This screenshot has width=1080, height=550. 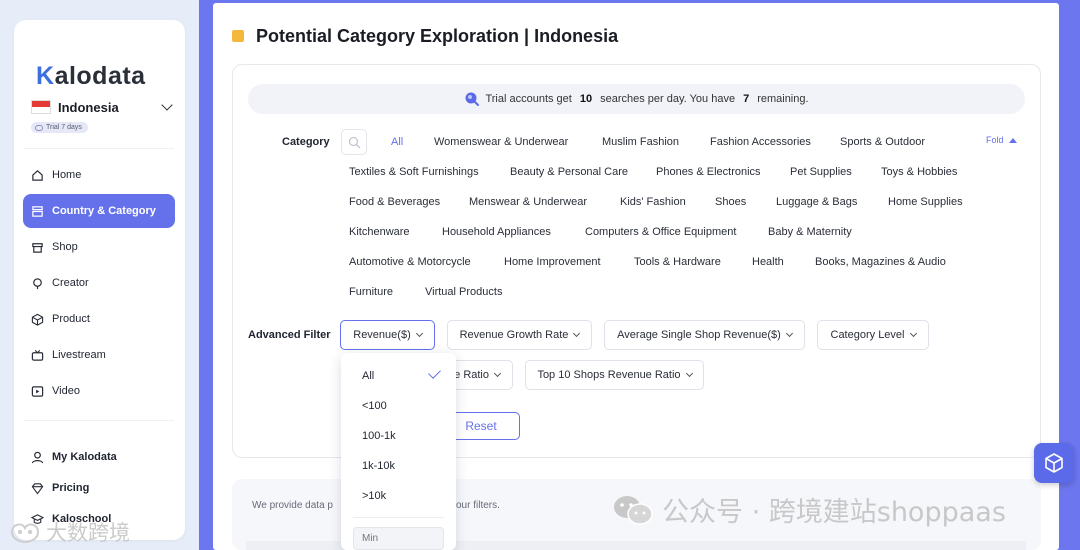 I want to click on category-search-button, so click(x=354, y=142).